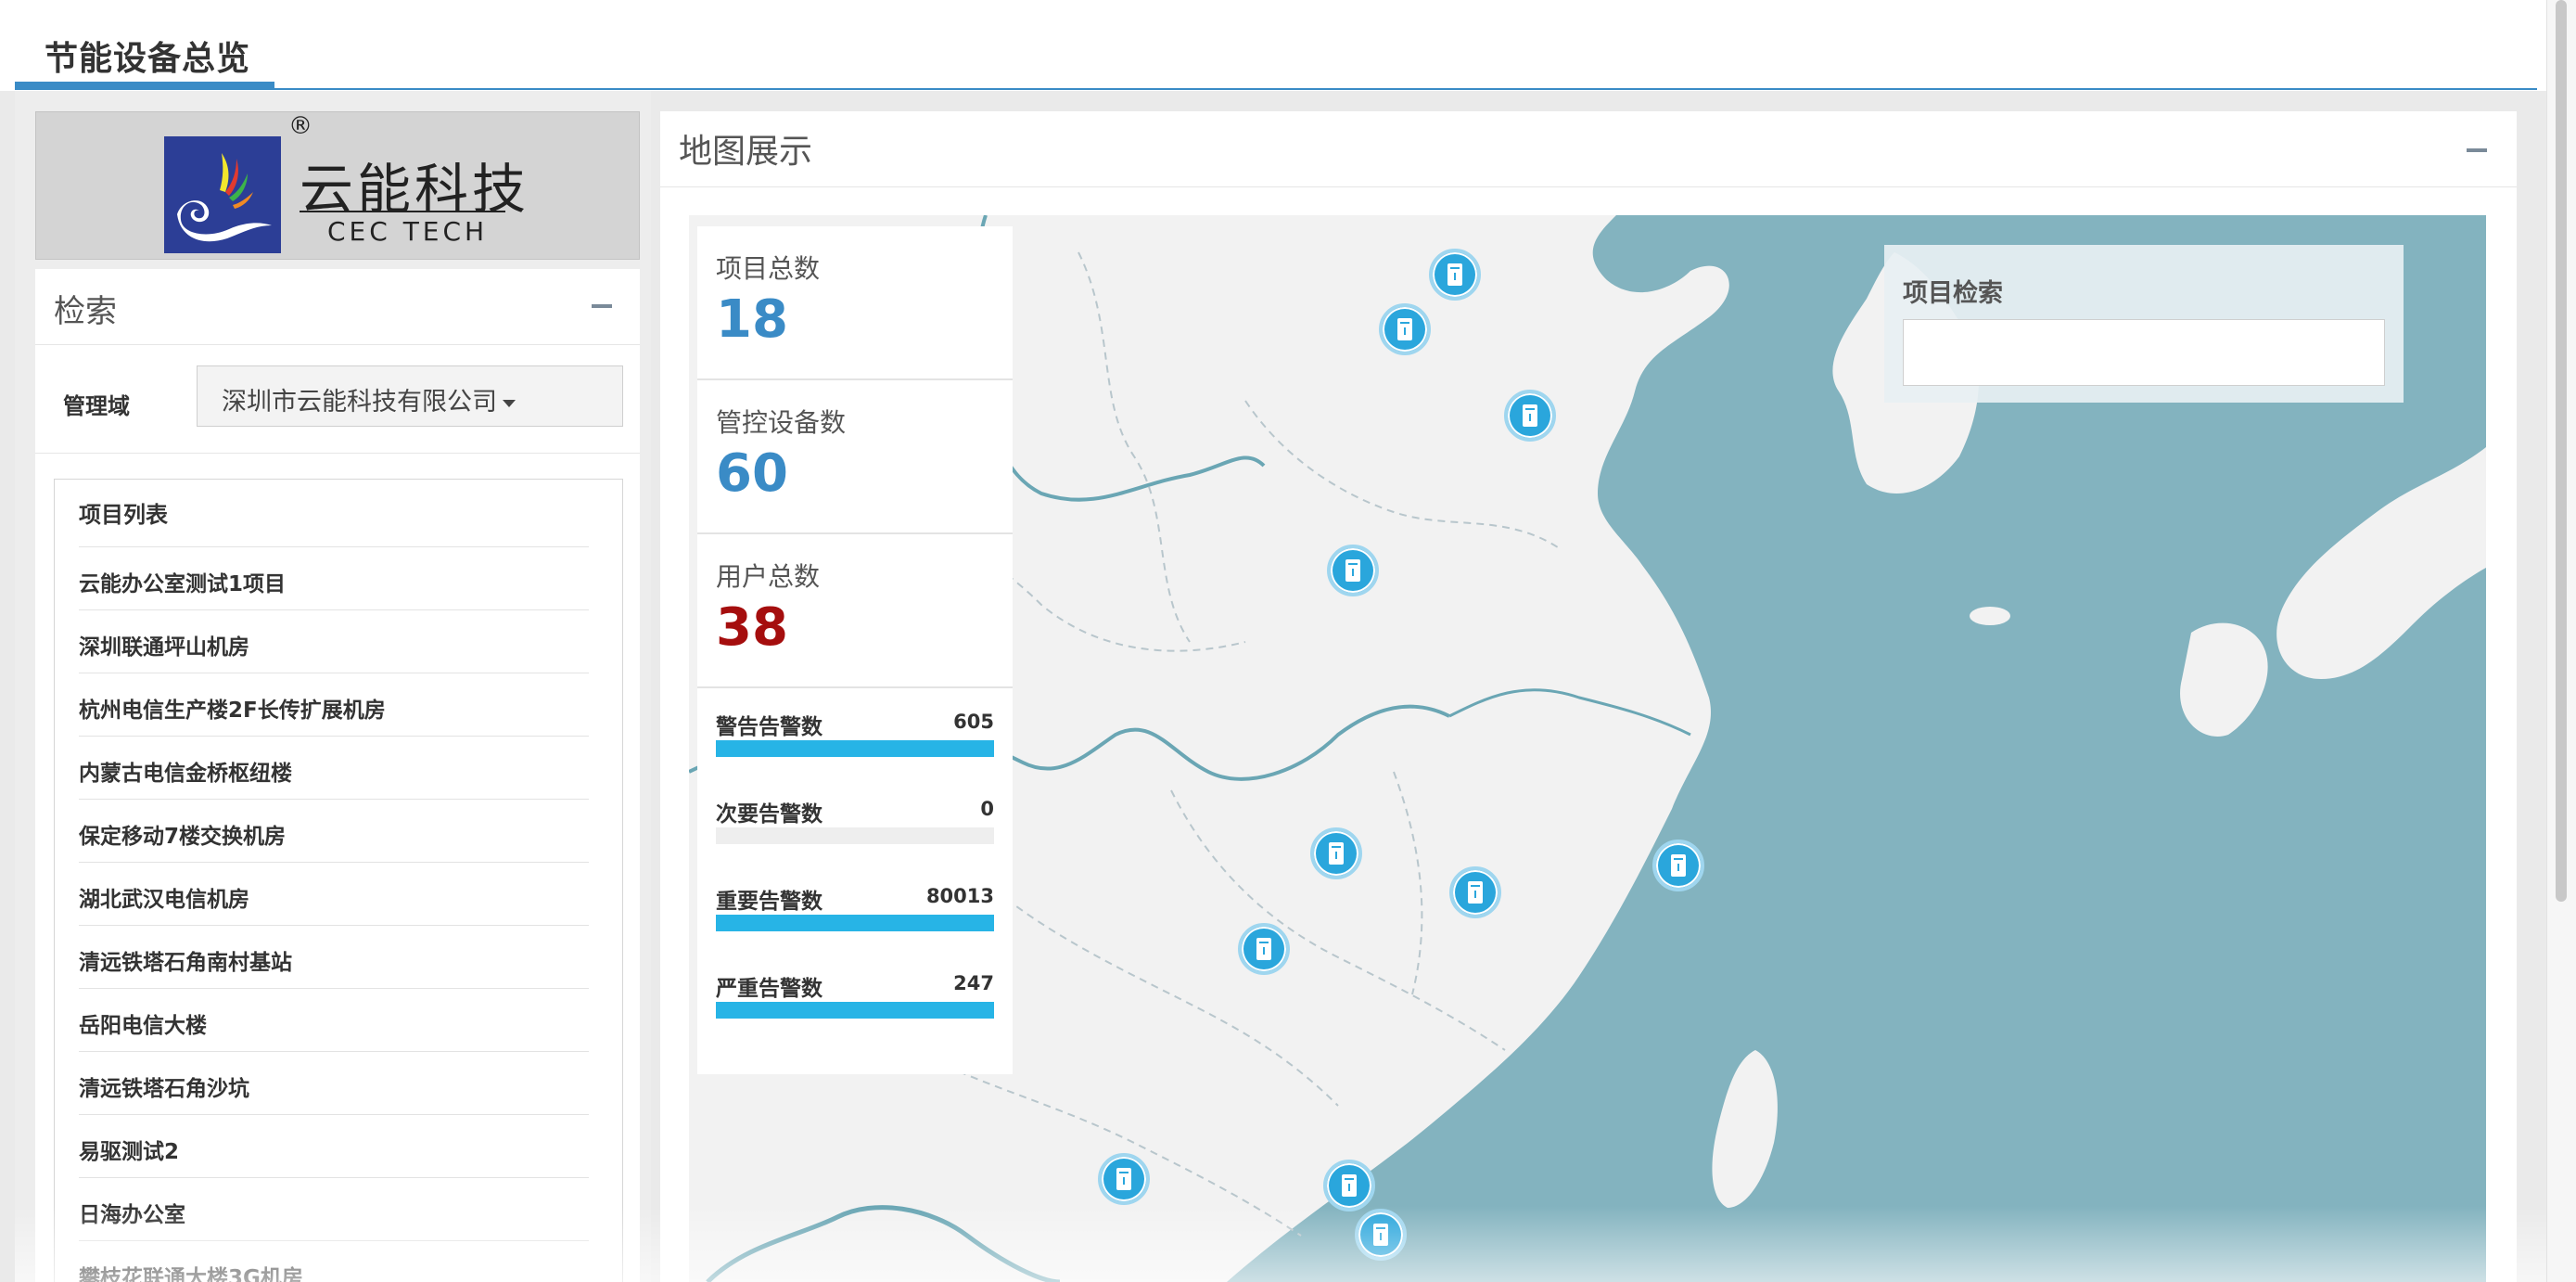 The width and height of the screenshot is (2576, 1282). Describe the element at coordinates (769, 727) in the screenshot. I see `alarm-label: 警告告警数` at that location.